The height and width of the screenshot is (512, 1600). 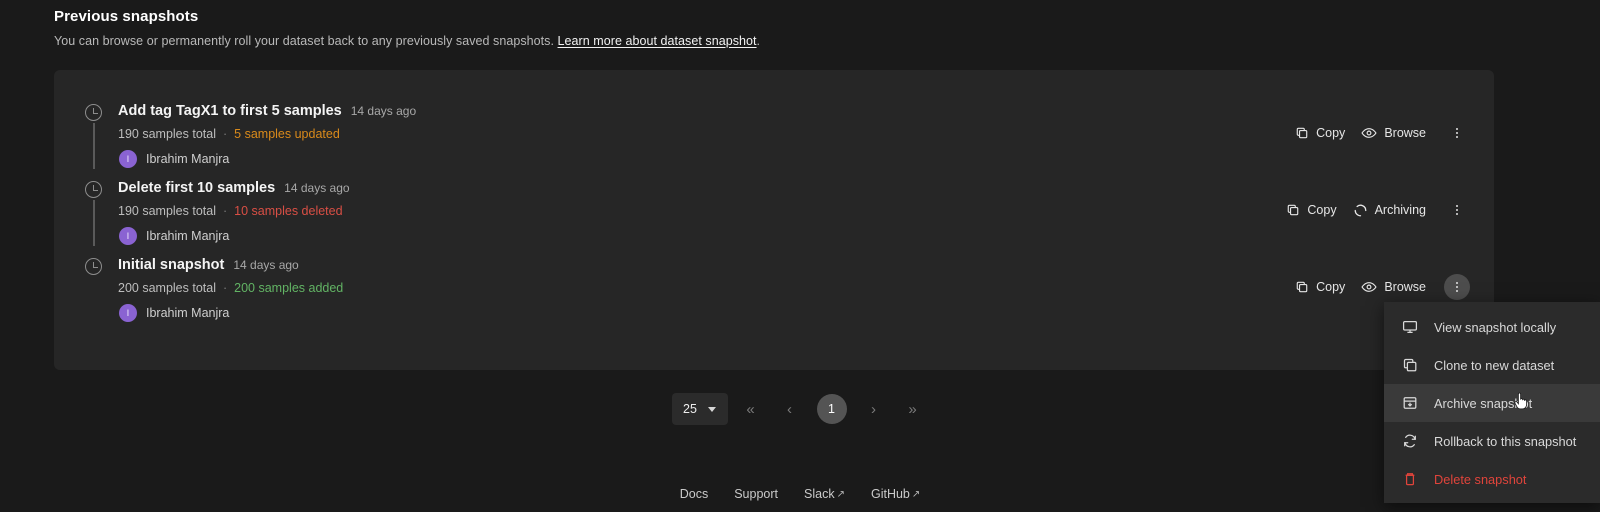 I want to click on footer-link-label: Slack, so click(x=819, y=494).